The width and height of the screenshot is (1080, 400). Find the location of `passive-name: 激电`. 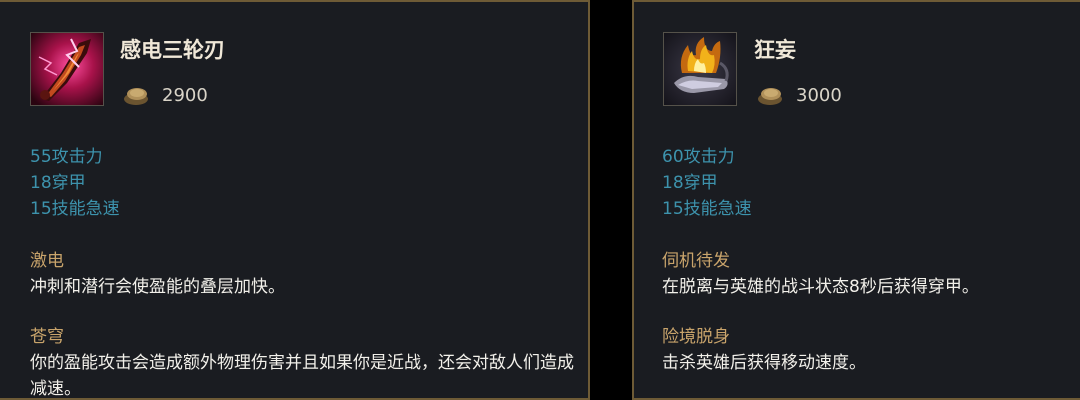

passive-name: 激电 is located at coordinates (47, 261).